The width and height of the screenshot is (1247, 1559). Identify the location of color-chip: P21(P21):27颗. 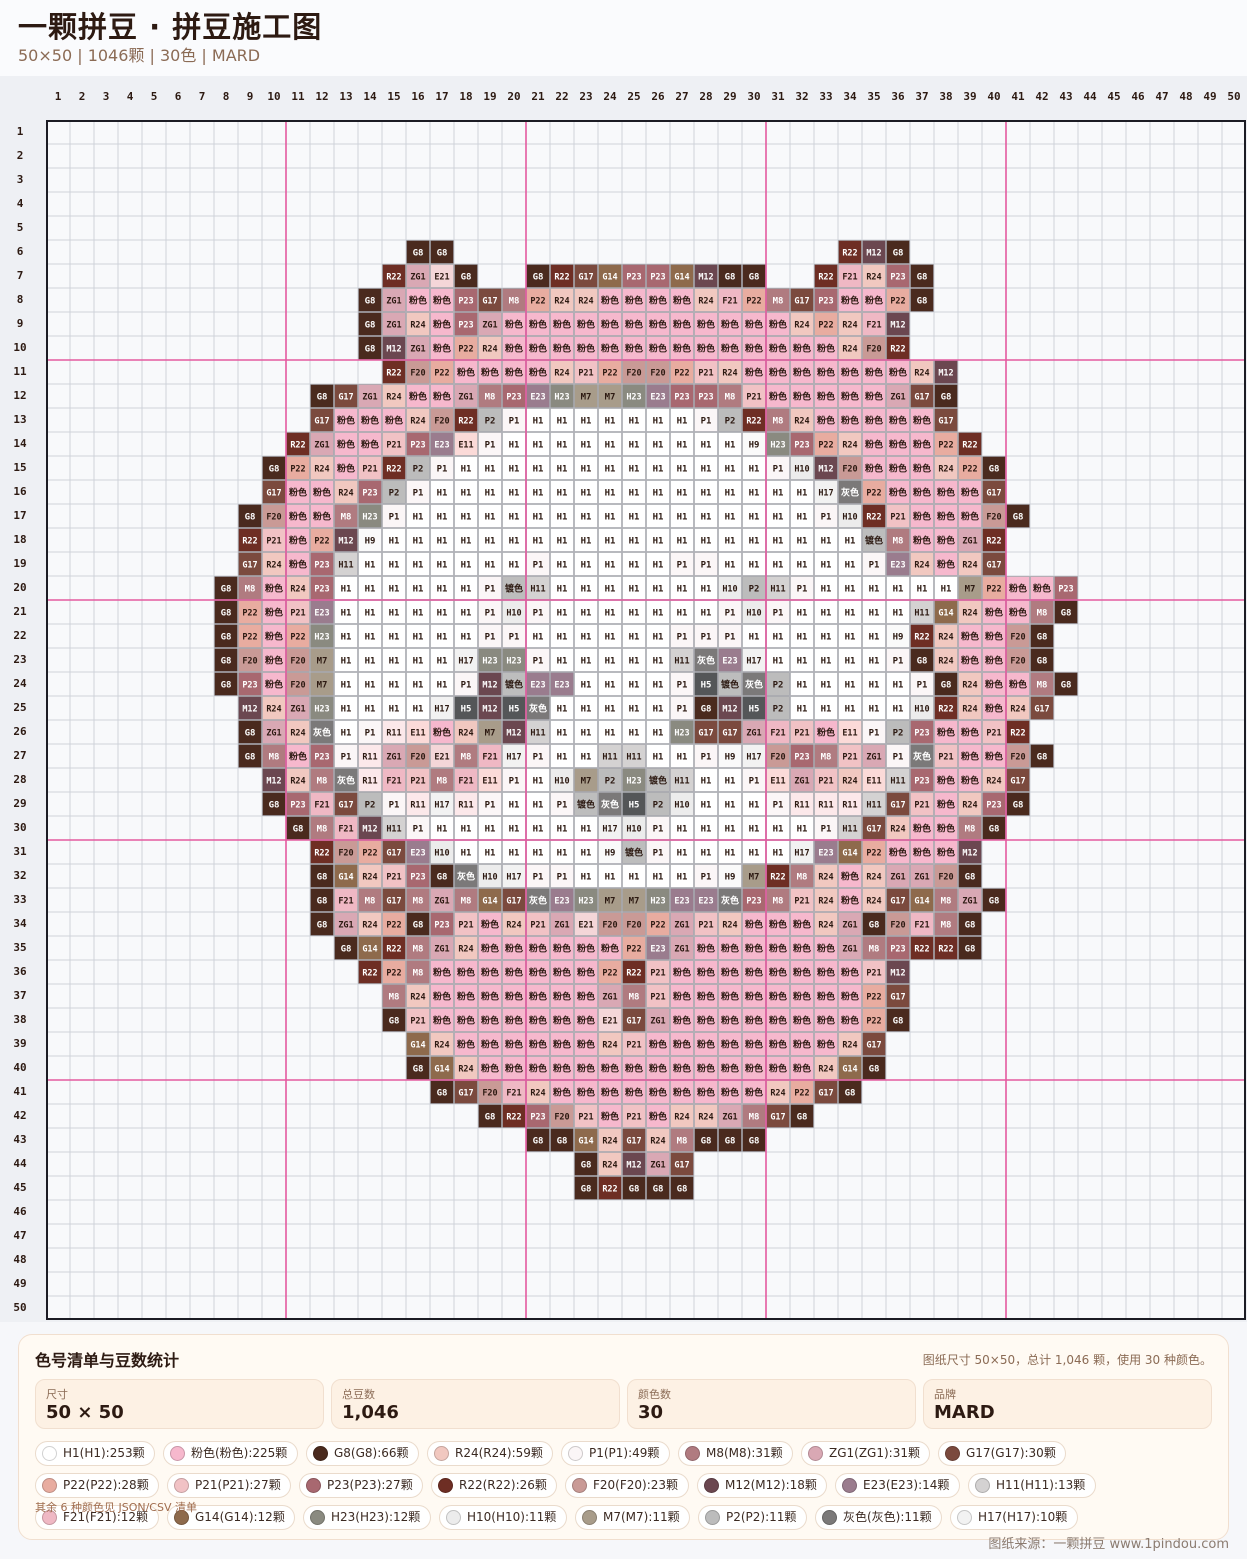
(229, 1485).